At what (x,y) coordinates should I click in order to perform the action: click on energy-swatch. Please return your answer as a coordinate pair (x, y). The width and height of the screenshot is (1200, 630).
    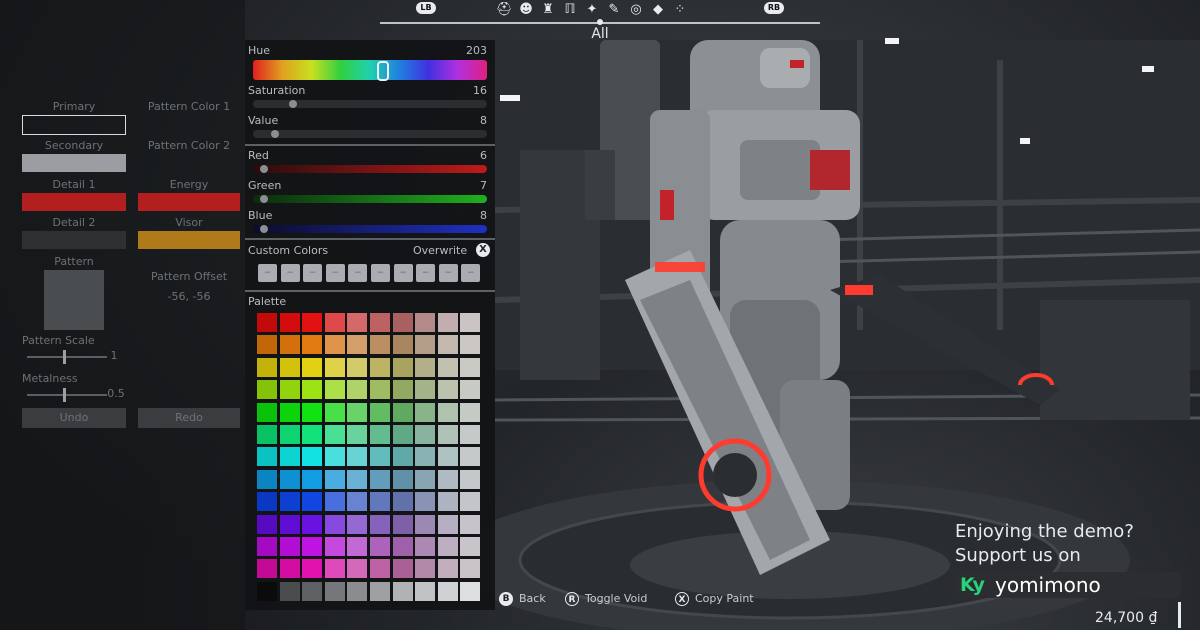
    Looking at the image, I should click on (189, 202).